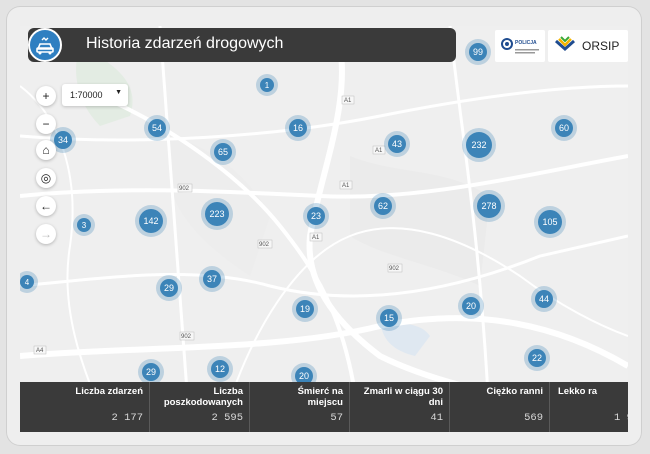 The width and height of the screenshot is (650, 454). I want to click on stat-seriously-injured: Ciężko ranni 569, so click(500, 407).